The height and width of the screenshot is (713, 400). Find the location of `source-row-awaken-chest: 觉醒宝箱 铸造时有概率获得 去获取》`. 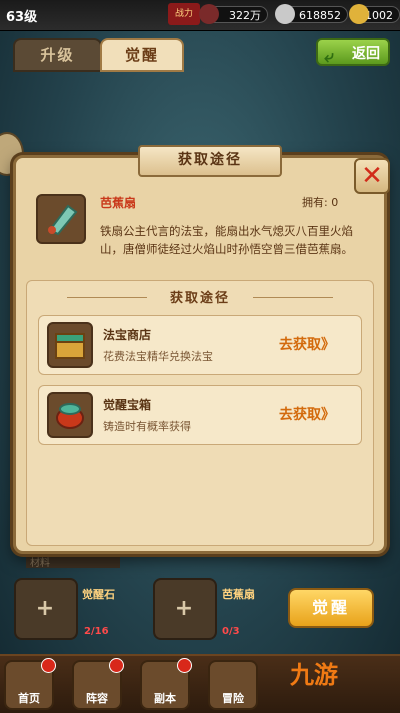

source-row-awaken-chest: 觉醒宝箱 铸造时有概率获得 去获取》 is located at coordinates (200, 415).